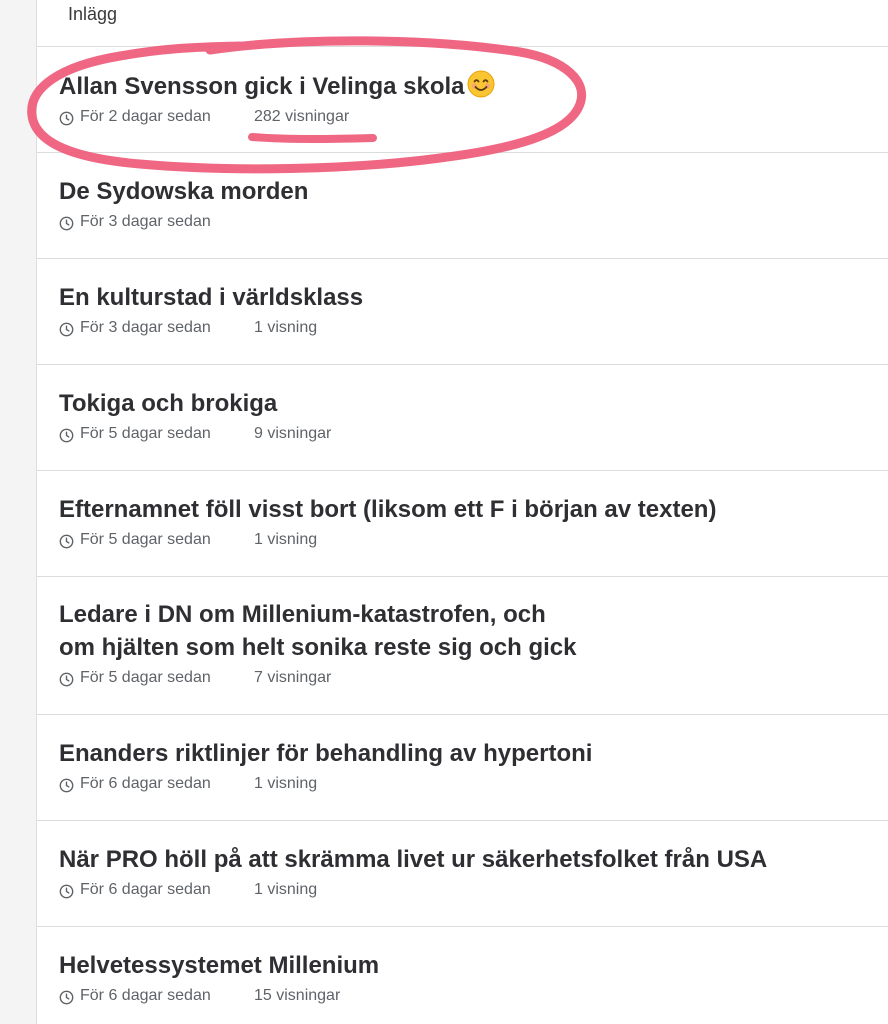 The height and width of the screenshot is (1024, 888). Describe the element at coordinates (469, 297) in the screenshot. I see `post-title: En kulturstad i världsklass` at that location.